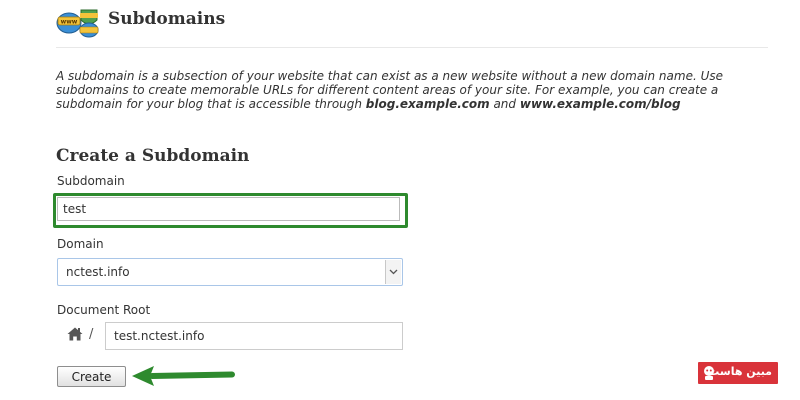  I want to click on watermark-text: مبین هاست, so click(740, 371).